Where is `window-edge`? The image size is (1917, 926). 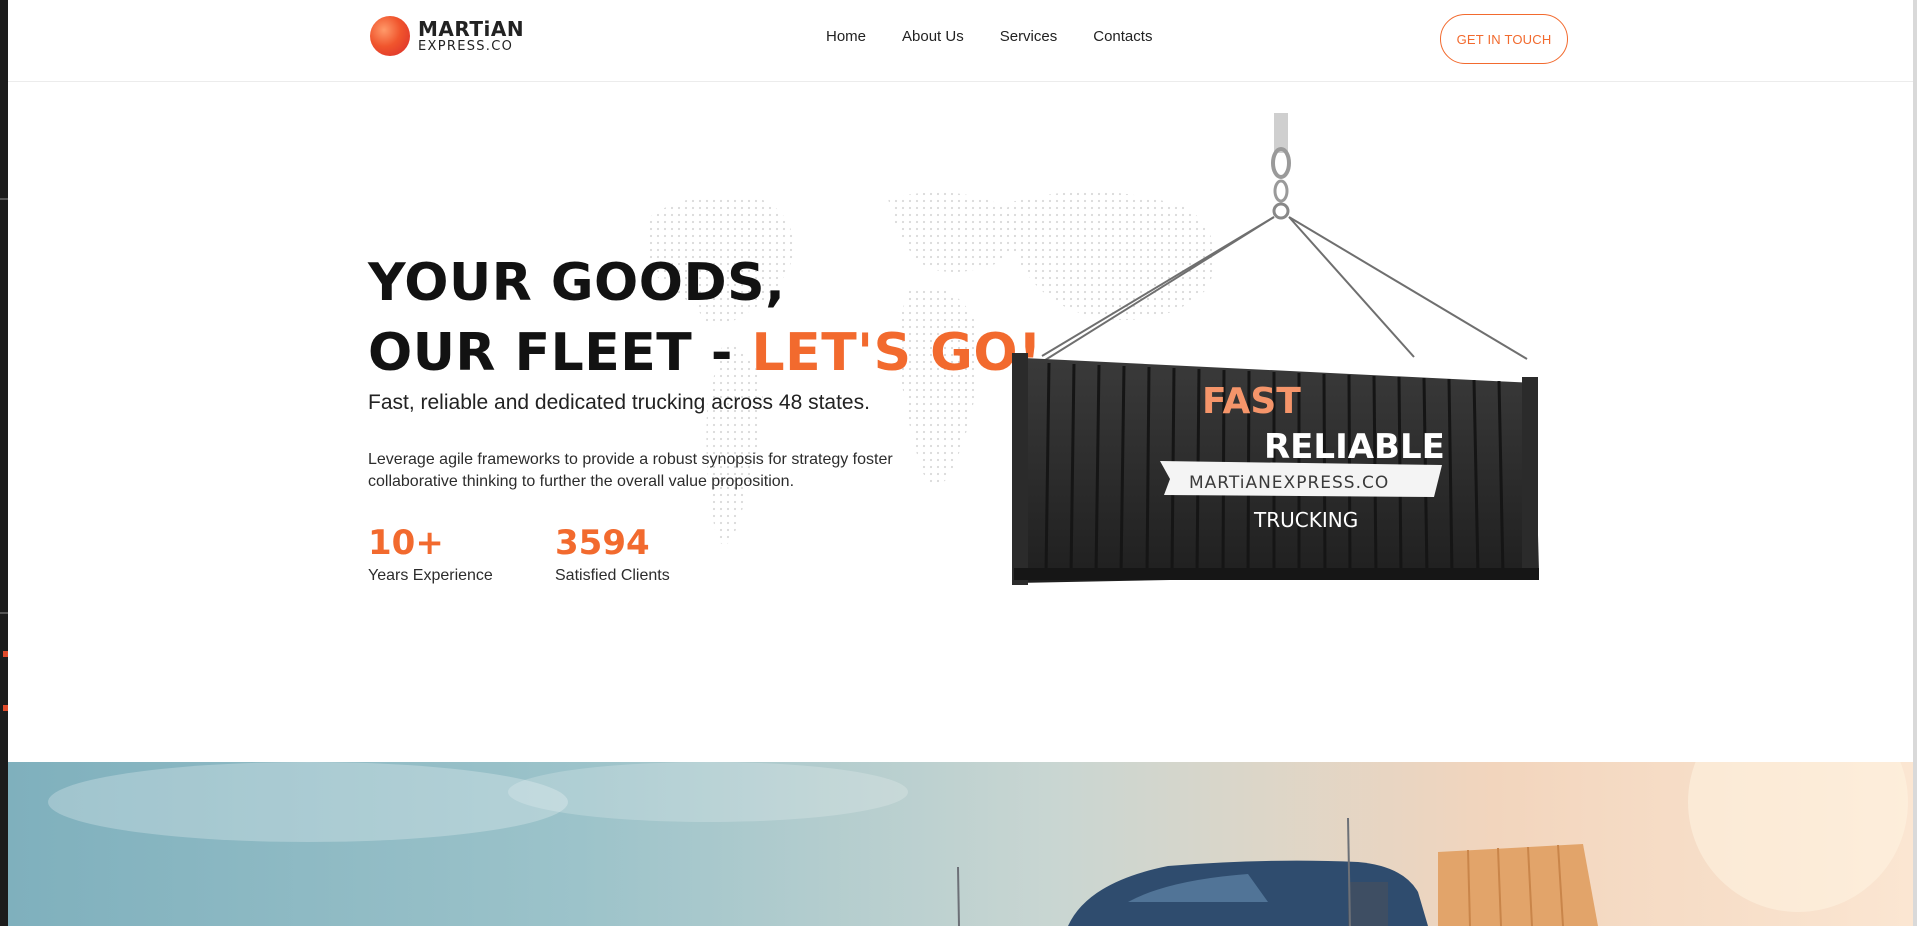
window-edge is located at coordinates (4, 463).